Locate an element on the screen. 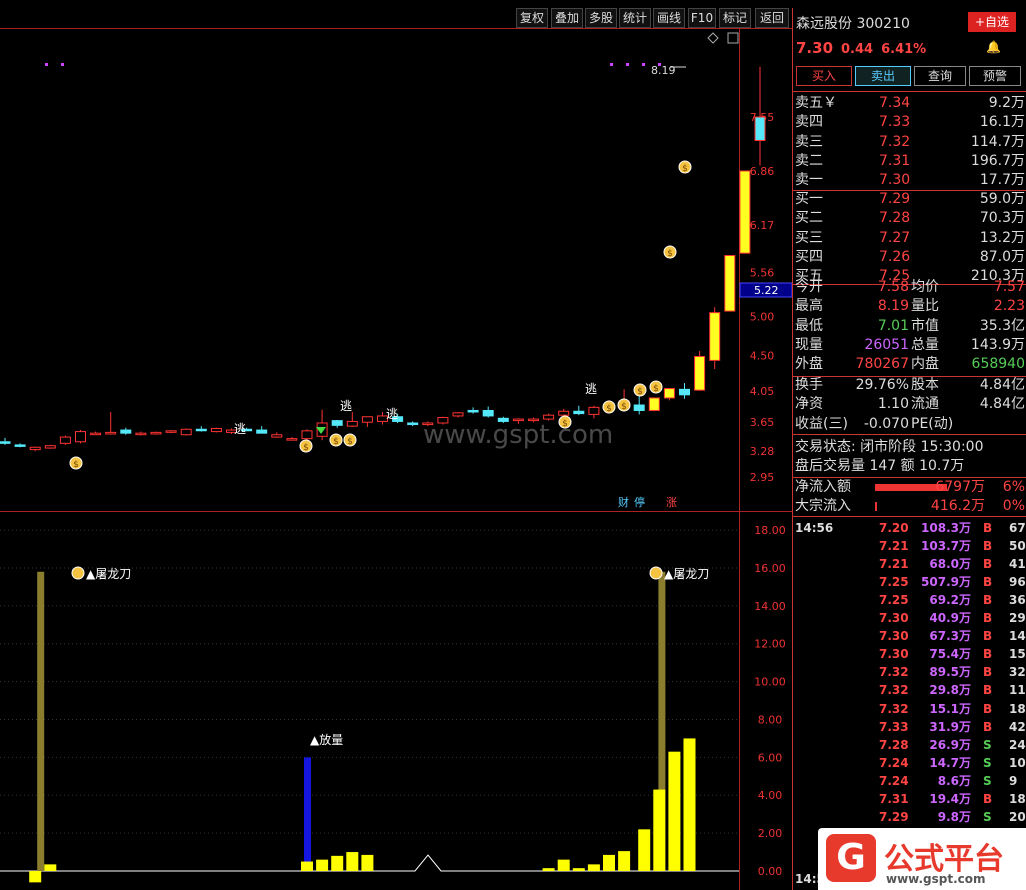 This screenshot has width=1026, height=890. tick-amount: 67.3万 is located at coordinates (950, 636).